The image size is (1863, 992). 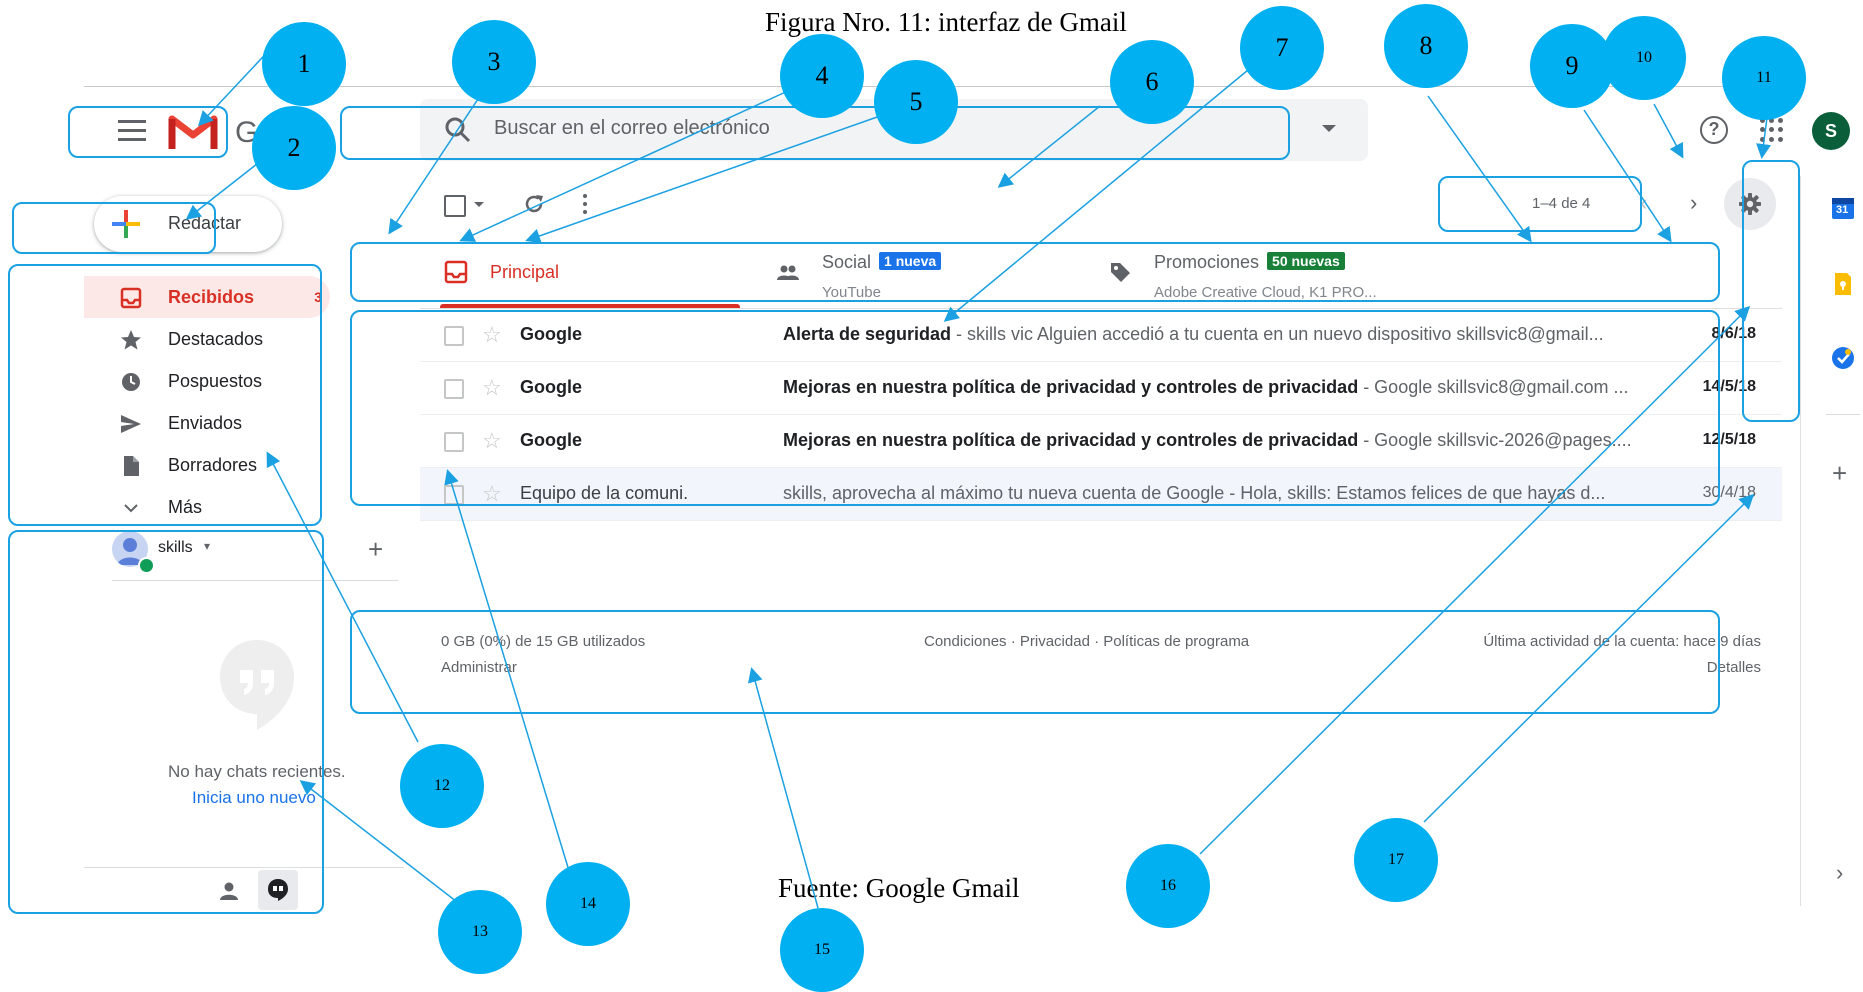 I want to click on annotation-marker-16: 16, so click(x=1168, y=886).